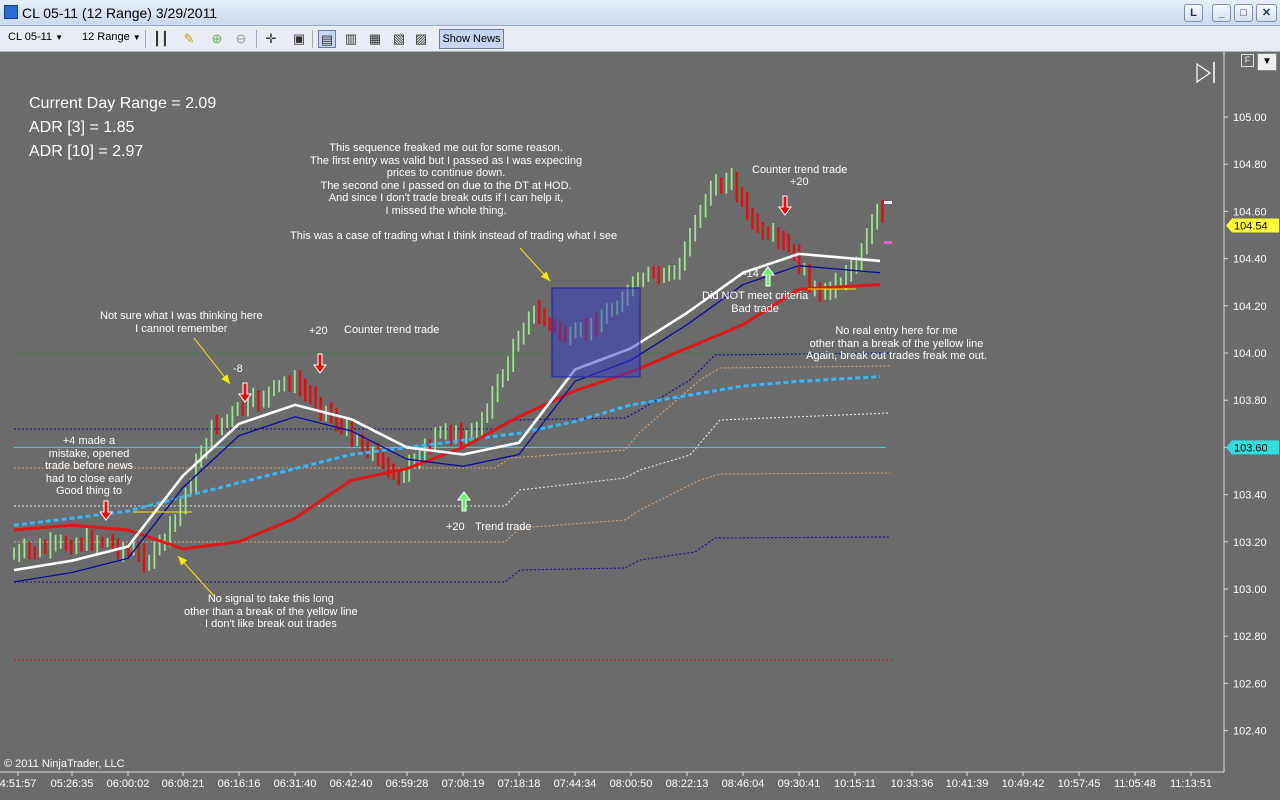 This screenshot has height=800, width=1280. Describe the element at coordinates (912, 784) in the screenshot. I see `time-tick-label: 10:33:36` at that location.